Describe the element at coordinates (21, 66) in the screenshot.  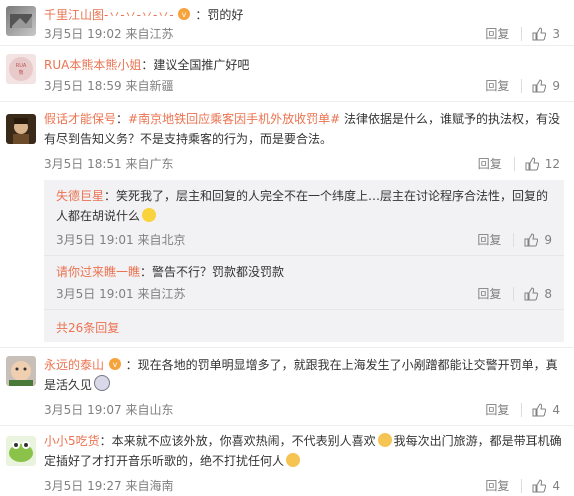
I see `svg-text: RUA` at that location.